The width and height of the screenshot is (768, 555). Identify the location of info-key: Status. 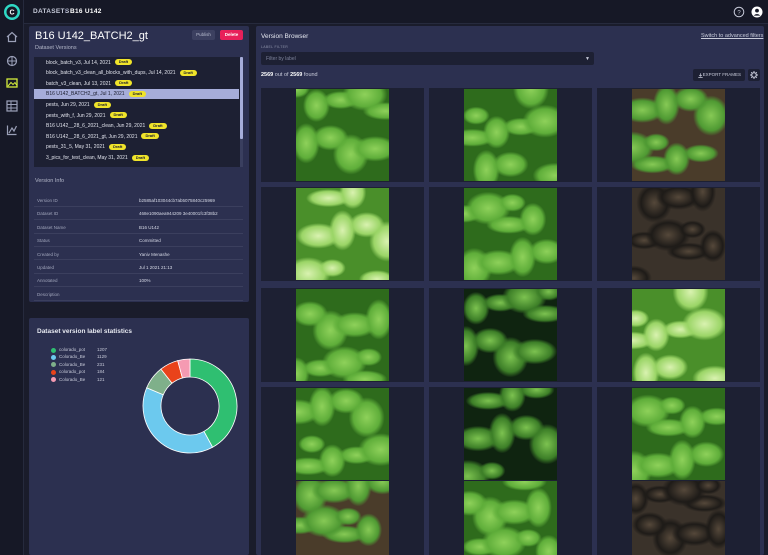
(43, 241).